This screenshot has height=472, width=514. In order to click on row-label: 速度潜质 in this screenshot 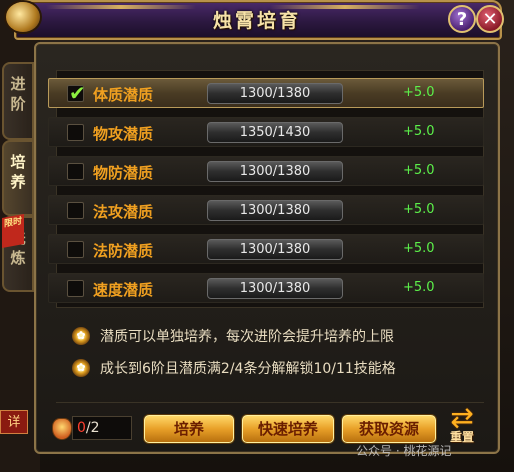, I will do `click(123, 290)`.